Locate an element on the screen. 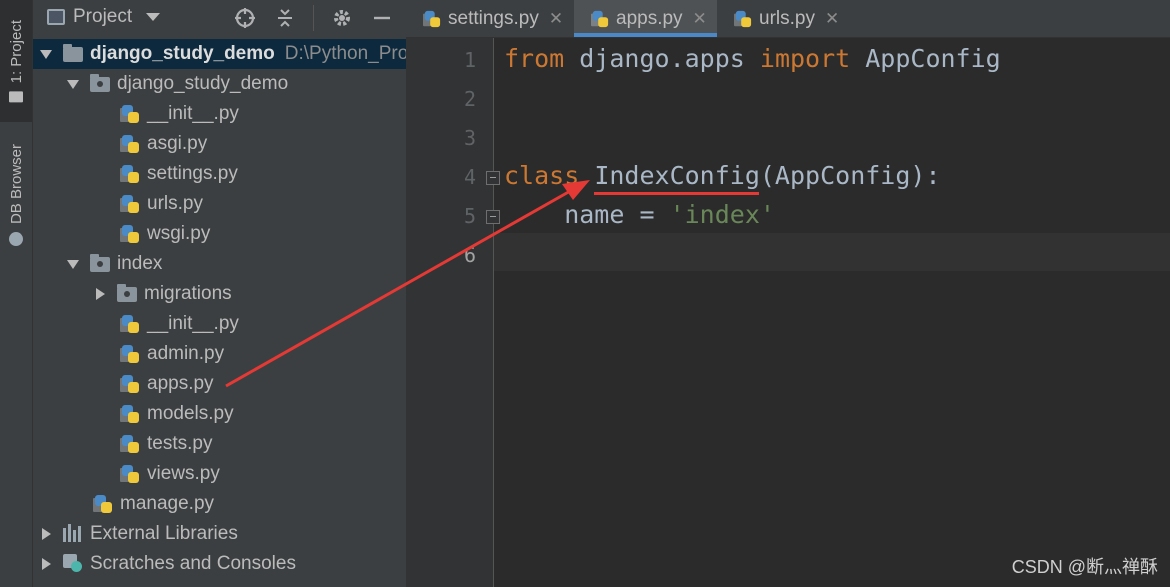 Image resolution: width=1170 pixels, height=587 pixels. tree-item-folder: django_study_demo is located at coordinates (219, 84).